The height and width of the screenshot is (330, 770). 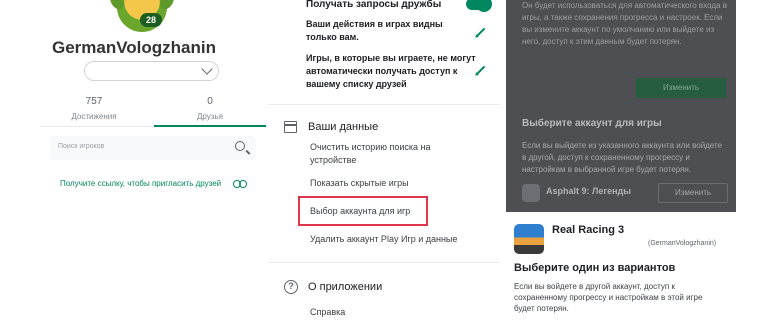 What do you see at coordinates (210, 108) in the screenshot?
I see `tab-friends: 0 Друзья` at bounding box center [210, 108].